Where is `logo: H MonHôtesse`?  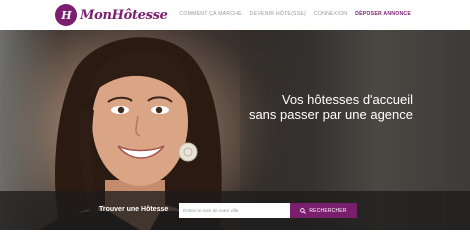 logo: H MonHôtesse is located at coordinates (111, 15).